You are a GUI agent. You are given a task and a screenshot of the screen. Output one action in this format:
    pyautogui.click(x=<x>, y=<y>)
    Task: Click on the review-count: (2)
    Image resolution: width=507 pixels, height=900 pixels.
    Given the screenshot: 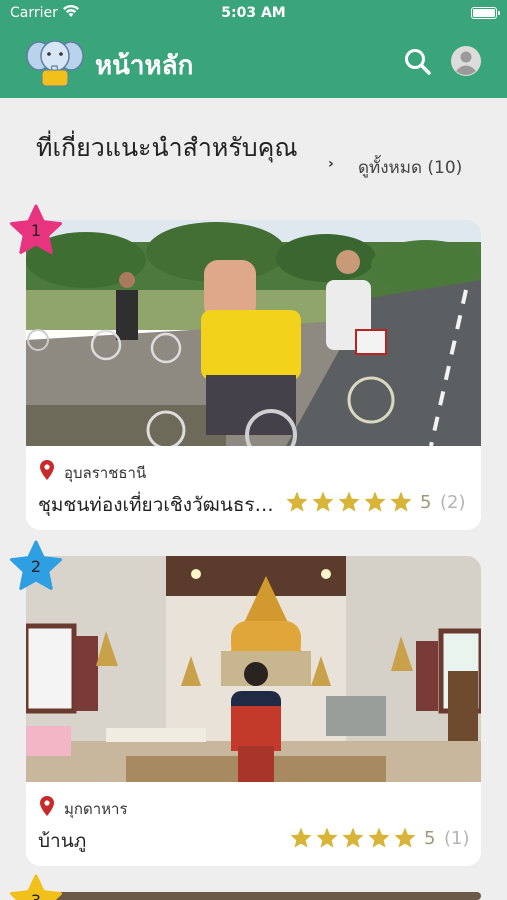 What is the action you would take?
    pyautogui.click(x=453, y=502)
    